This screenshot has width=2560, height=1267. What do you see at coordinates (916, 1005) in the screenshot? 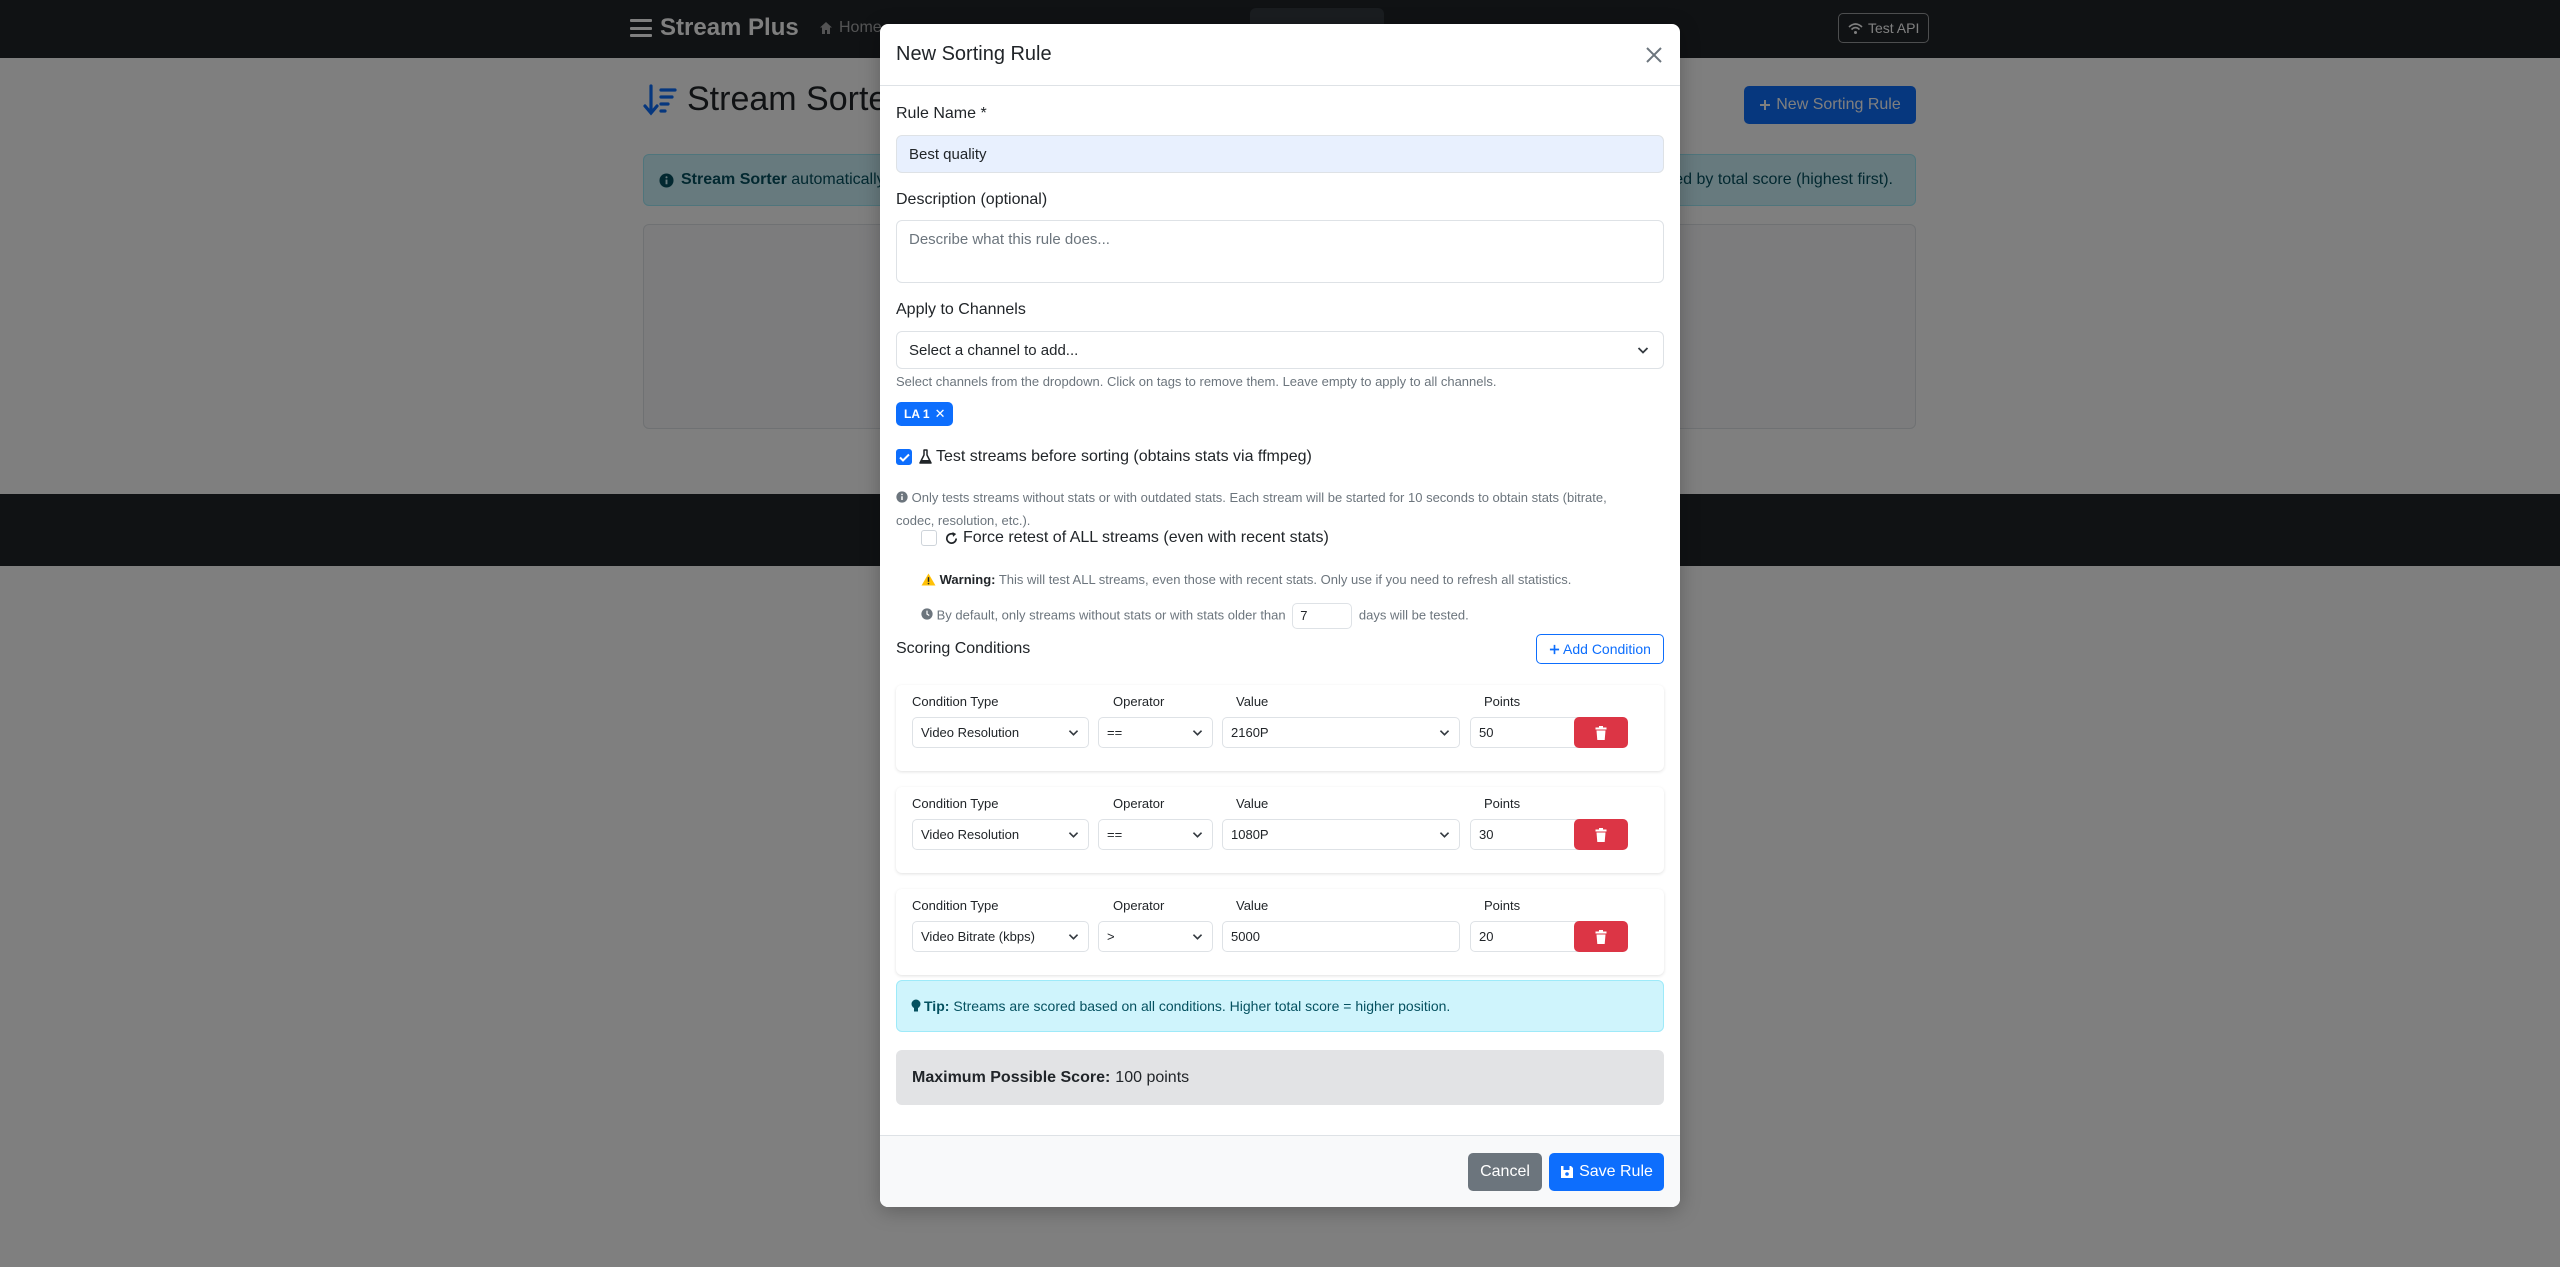
I see `lightbulb-icon` at bounding box center [916, 1005].